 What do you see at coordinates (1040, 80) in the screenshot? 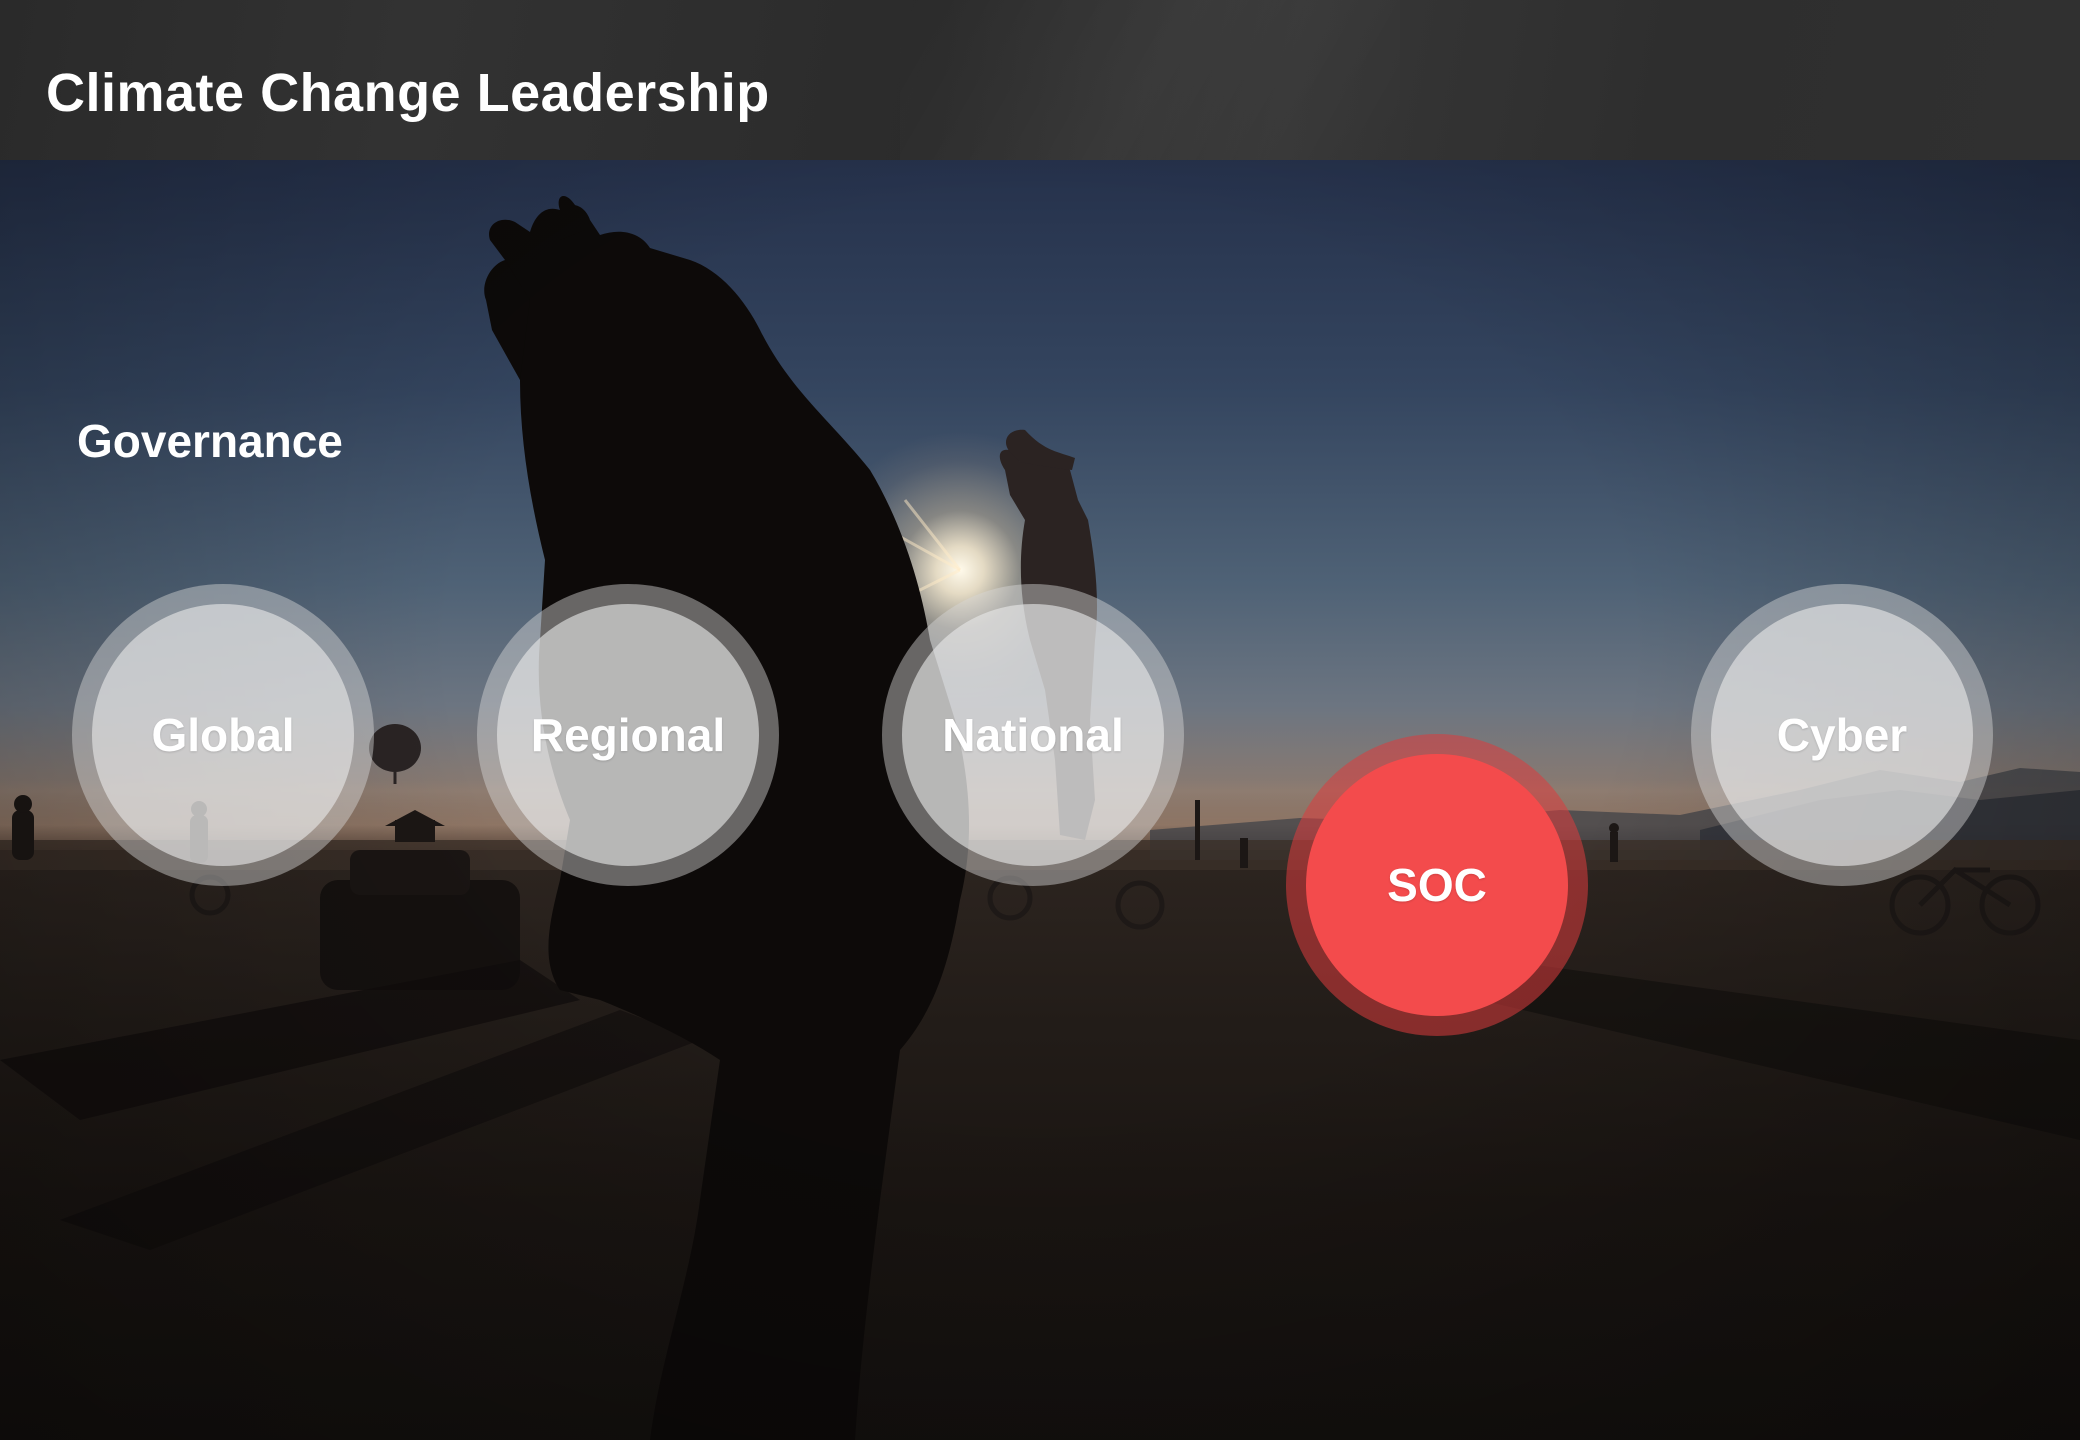
I see `title-bar: Climate Change Leadership` at bounding box center [1040, 80].